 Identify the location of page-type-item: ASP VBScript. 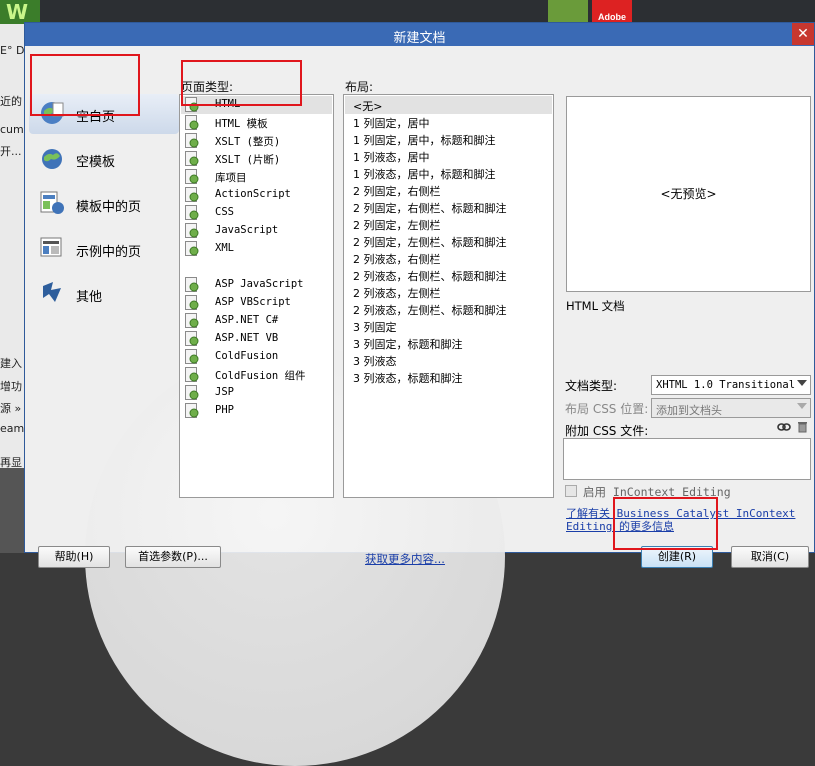
(256, 303).